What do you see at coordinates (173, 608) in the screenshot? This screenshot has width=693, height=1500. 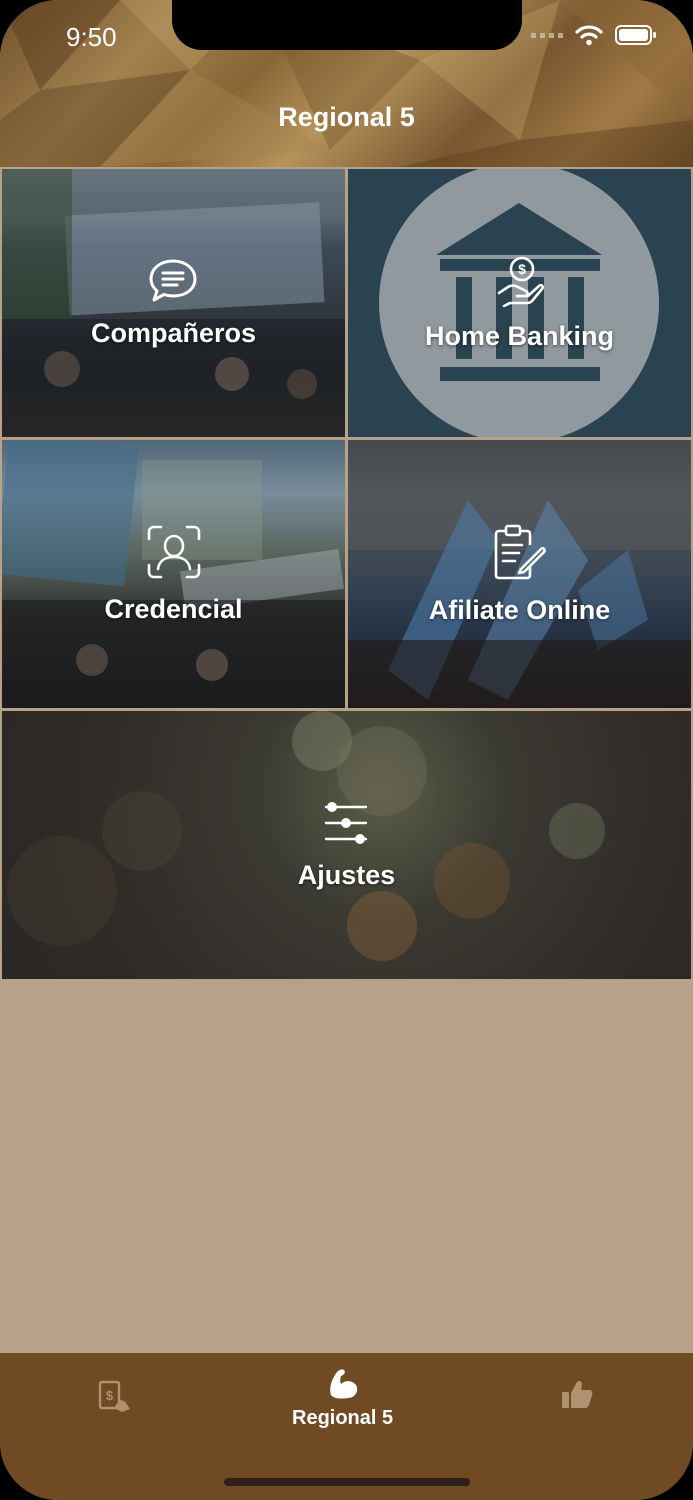 I see `credencial-label: Credencial` at bounding box center [173, 608].